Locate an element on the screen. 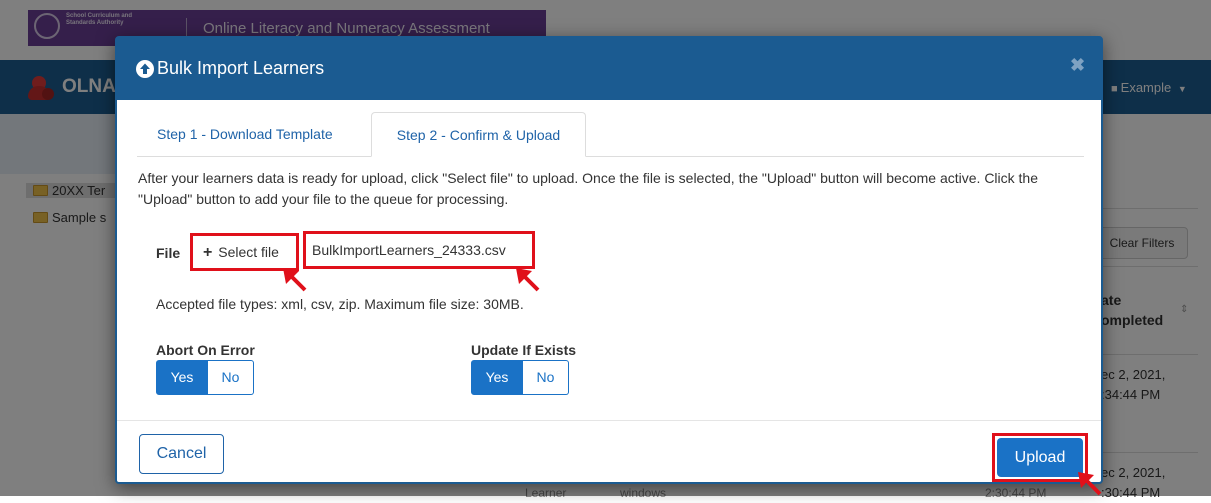 The image size is (1211, 503). abort-on-error-toggle: Yes No is located at coordinates (205, 377).